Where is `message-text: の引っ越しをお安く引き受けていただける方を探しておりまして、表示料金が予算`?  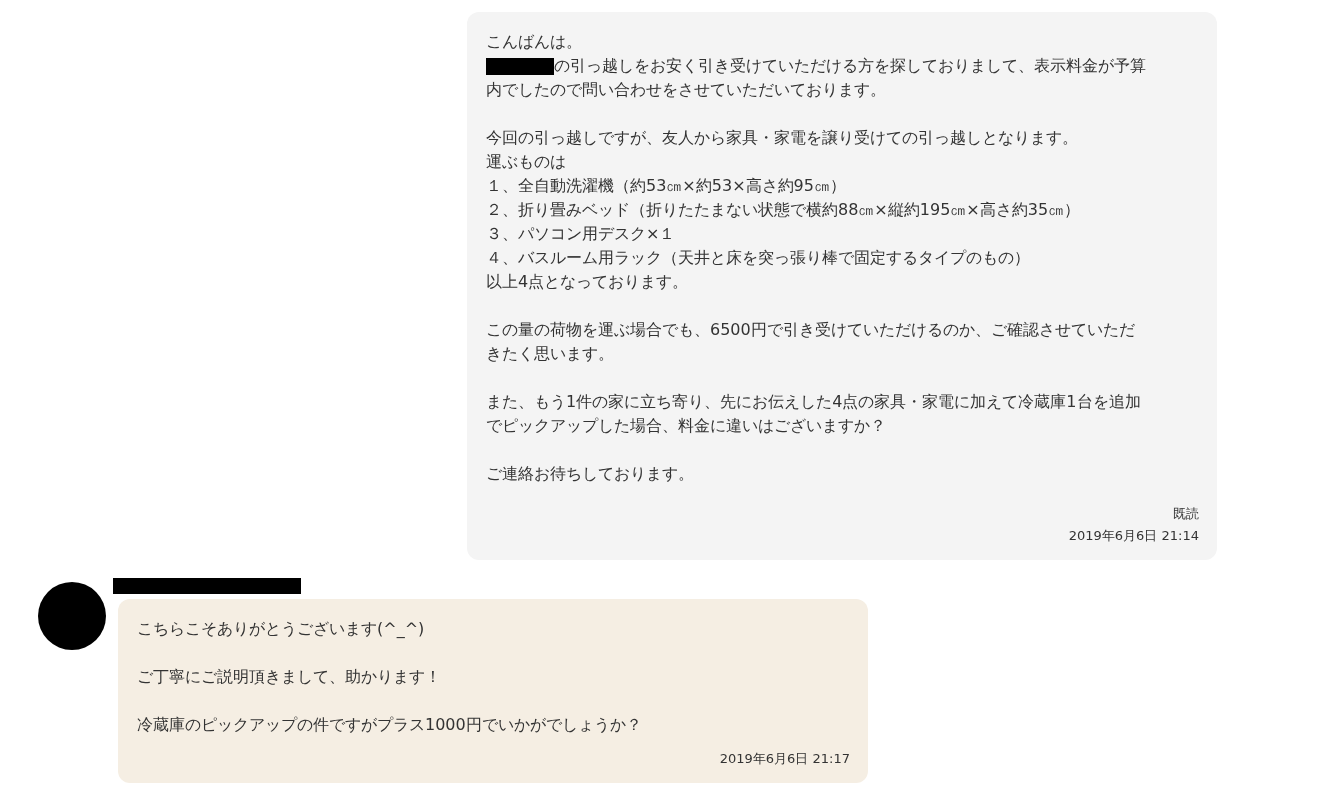
message-text: の引っ越しをお安く引き受けていただける方を探しておりまして、表示料金が予算 is located at coordinates (850, 66).